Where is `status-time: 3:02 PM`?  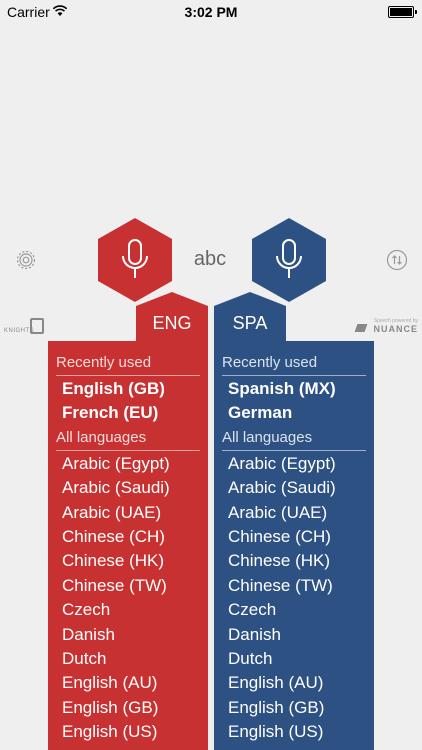
status-time: 3:02 PM is located at coordinates (211, 12).